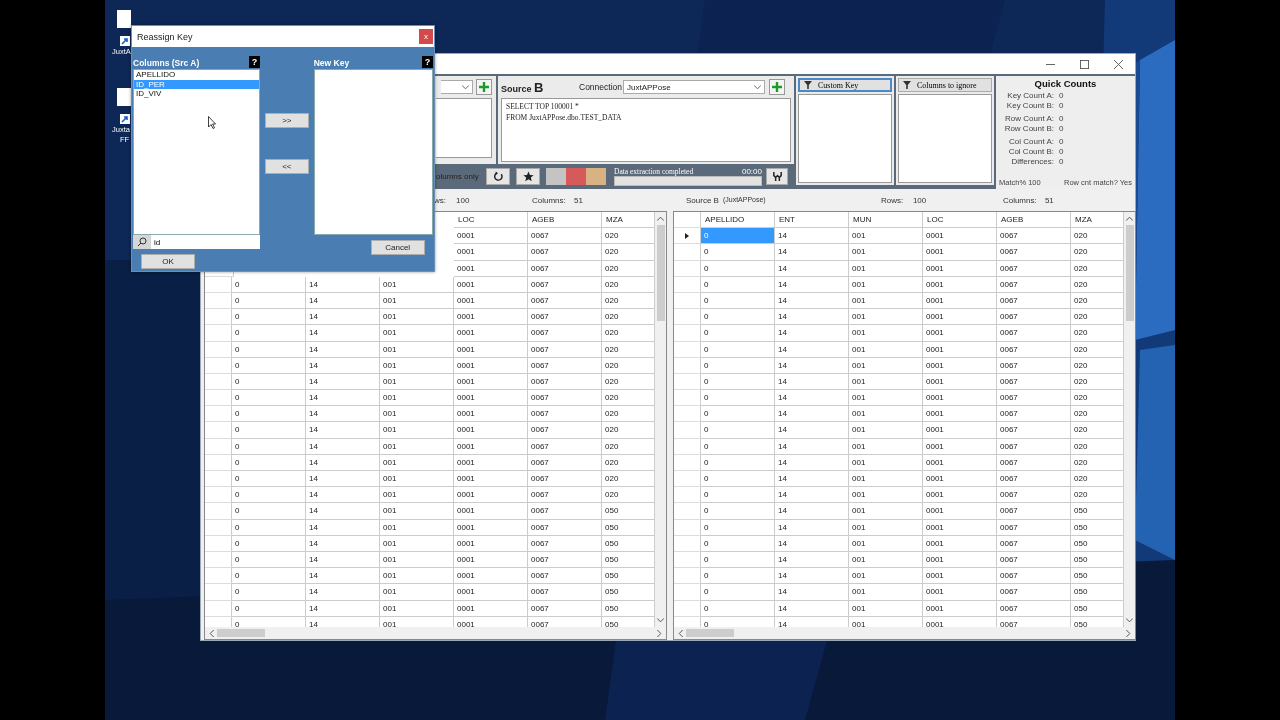  What do you see at coordinates (196, 94) in the screenshot?
I see `list-item: ID_VIV` at bounding box center [196, 94].